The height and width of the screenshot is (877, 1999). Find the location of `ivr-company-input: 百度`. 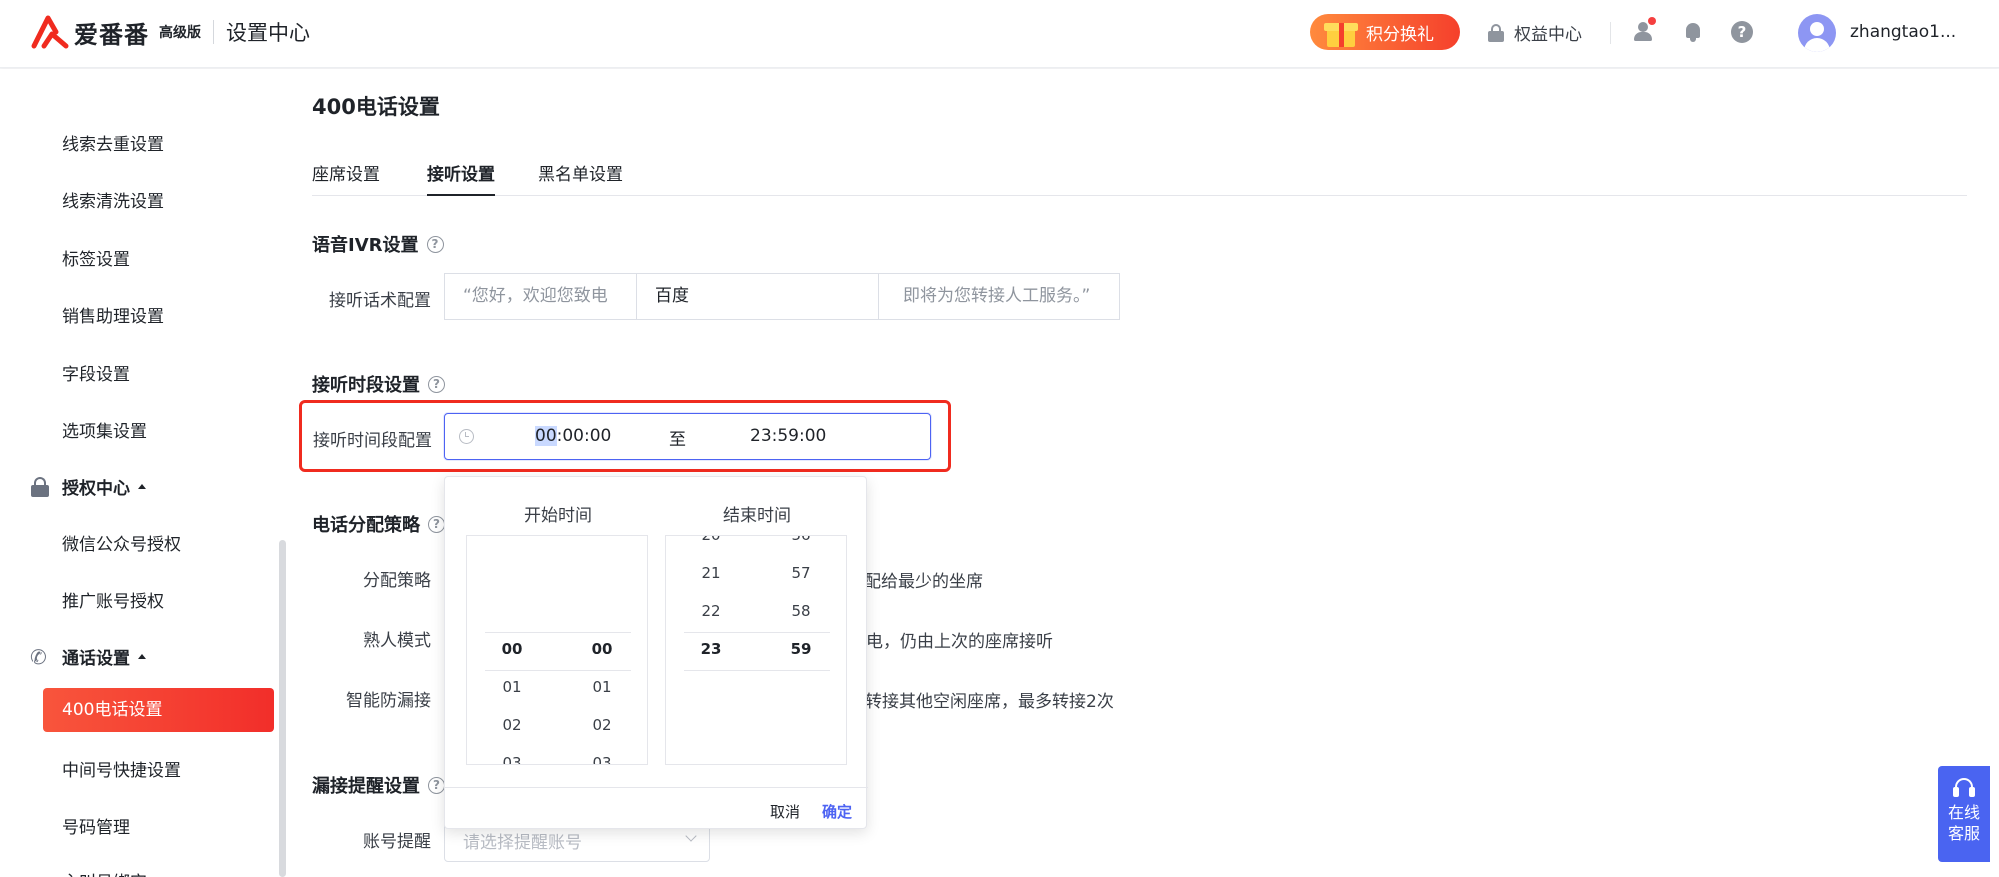

ivr-company-input: 百度 is located at coordinates (757, 296).